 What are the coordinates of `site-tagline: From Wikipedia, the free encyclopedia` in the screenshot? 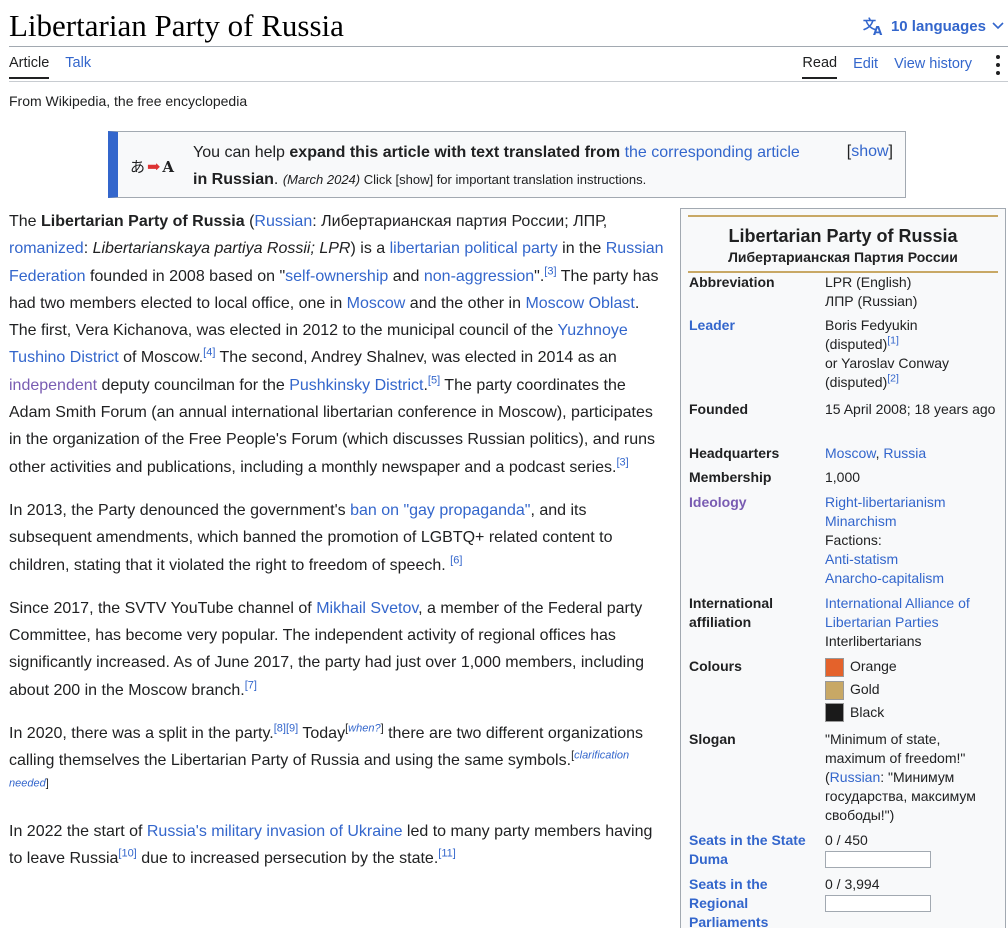 It's located at (128, 101).